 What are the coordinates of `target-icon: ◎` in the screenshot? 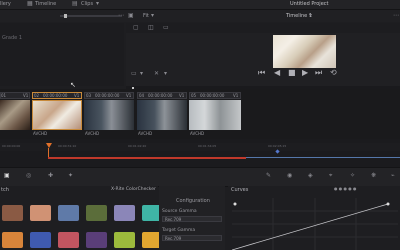 It's located at (28, 175).